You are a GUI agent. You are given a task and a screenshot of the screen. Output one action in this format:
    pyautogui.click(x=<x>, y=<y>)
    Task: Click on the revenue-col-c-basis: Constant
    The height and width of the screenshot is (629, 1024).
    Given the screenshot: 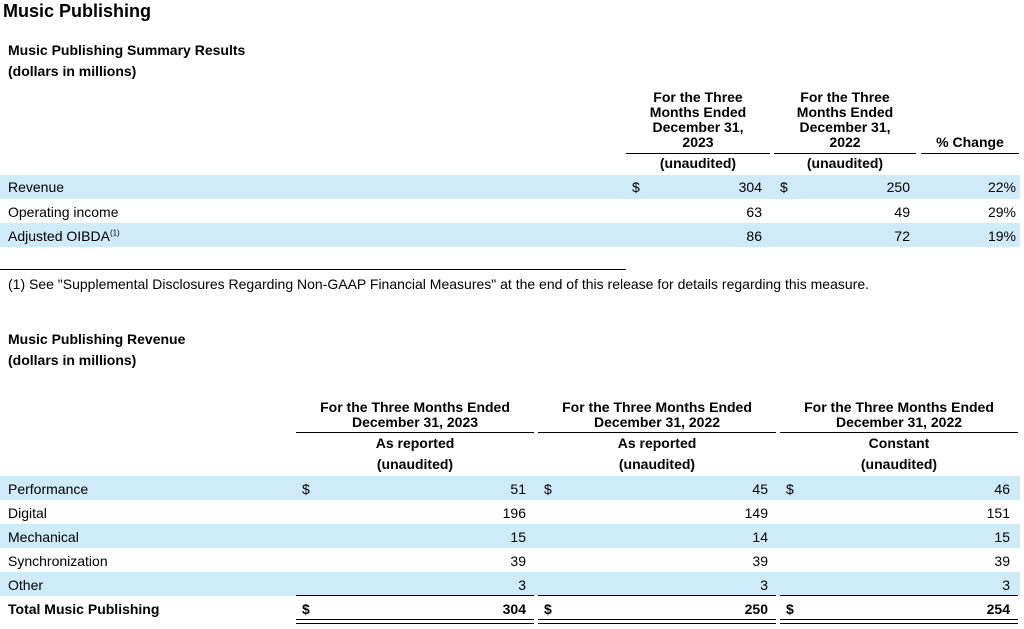 What is the action you would take?
    pyautogui.click(x=899, y=443)
    